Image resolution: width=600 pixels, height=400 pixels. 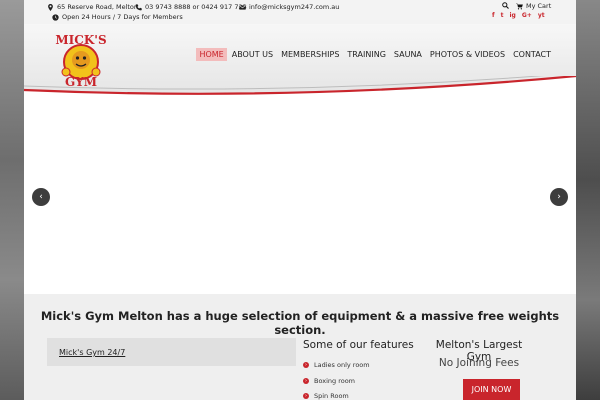 What do you see at coordinates (518, 15) in the screenshot?
I see `social-links: f t ig G+ yt` at bounding box center [518, 15].